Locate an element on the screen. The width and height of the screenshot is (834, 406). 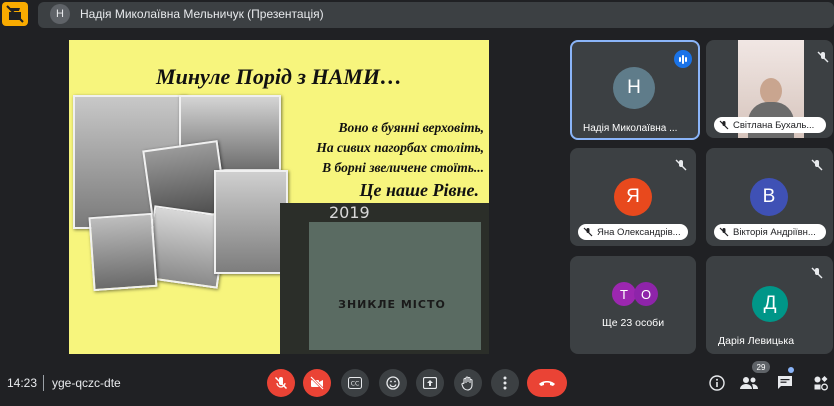
speaking-icon is located at coordinates (683, 59).